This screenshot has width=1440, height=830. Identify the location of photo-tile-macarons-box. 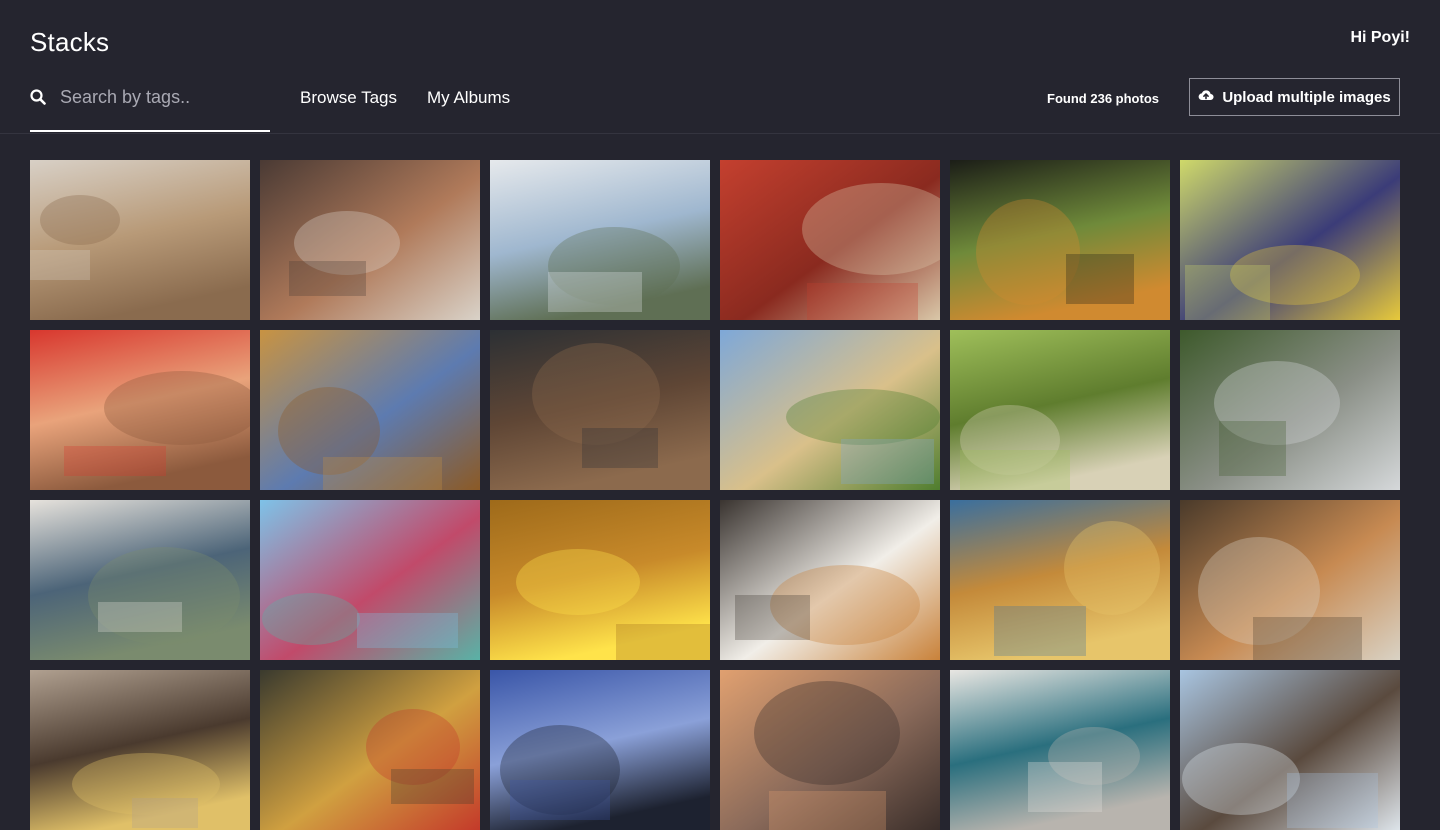
(140, 410).